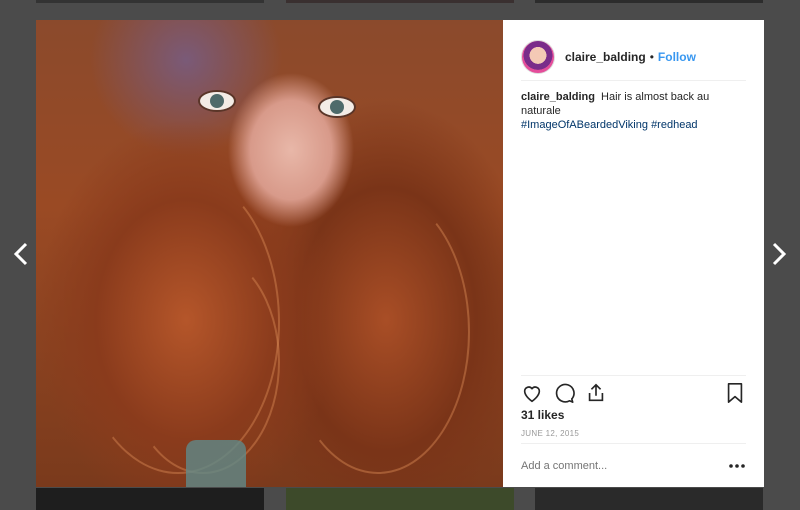 The width and height of the screenshot is (800, 510). I want to click on comment-bar, so click(633, 465).